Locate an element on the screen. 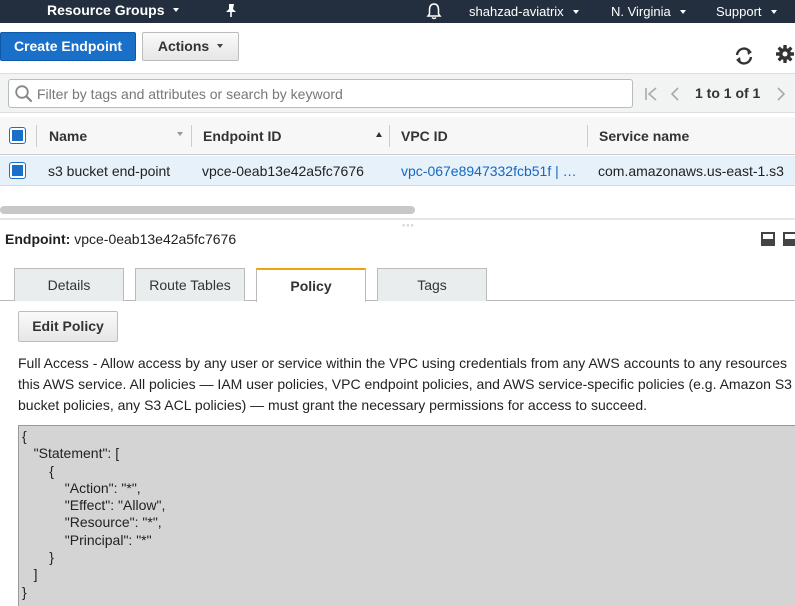  drag-handle-icon: ◦◦◦ is located at coordinates (408, 225).